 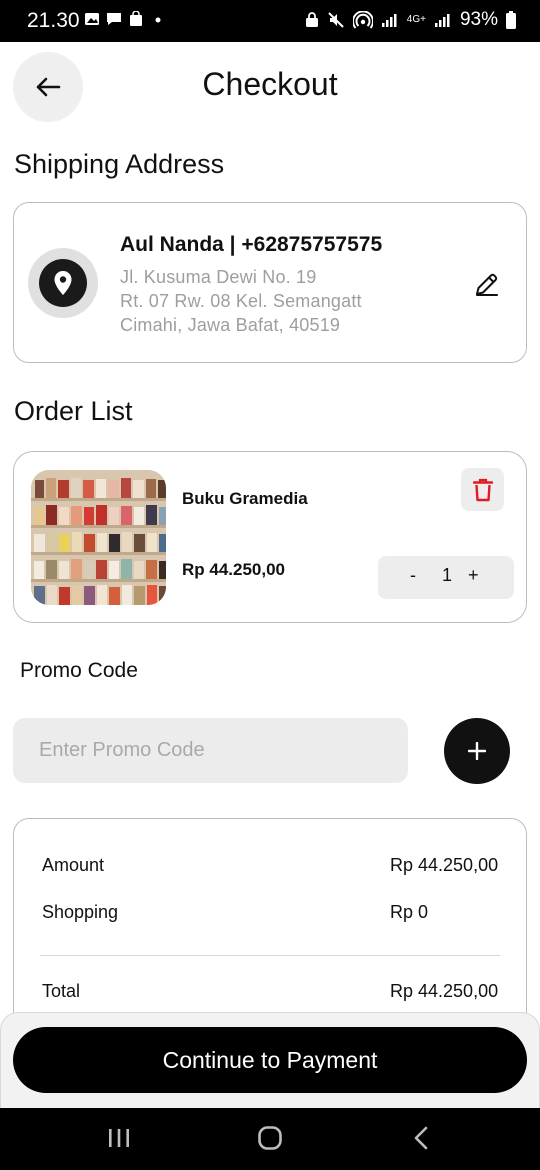 What do you see at coordinates (311, 19) in the screenshot?
I see `lock-icon` at bounding box center [311, 19].